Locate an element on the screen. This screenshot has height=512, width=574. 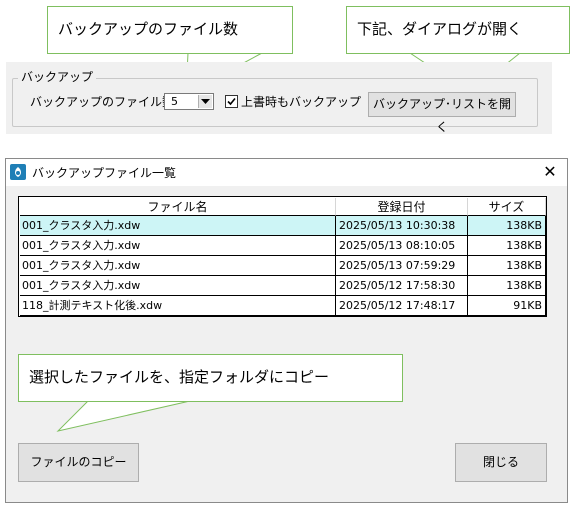
callout-tail-copy is located at coordinates (123, 416).